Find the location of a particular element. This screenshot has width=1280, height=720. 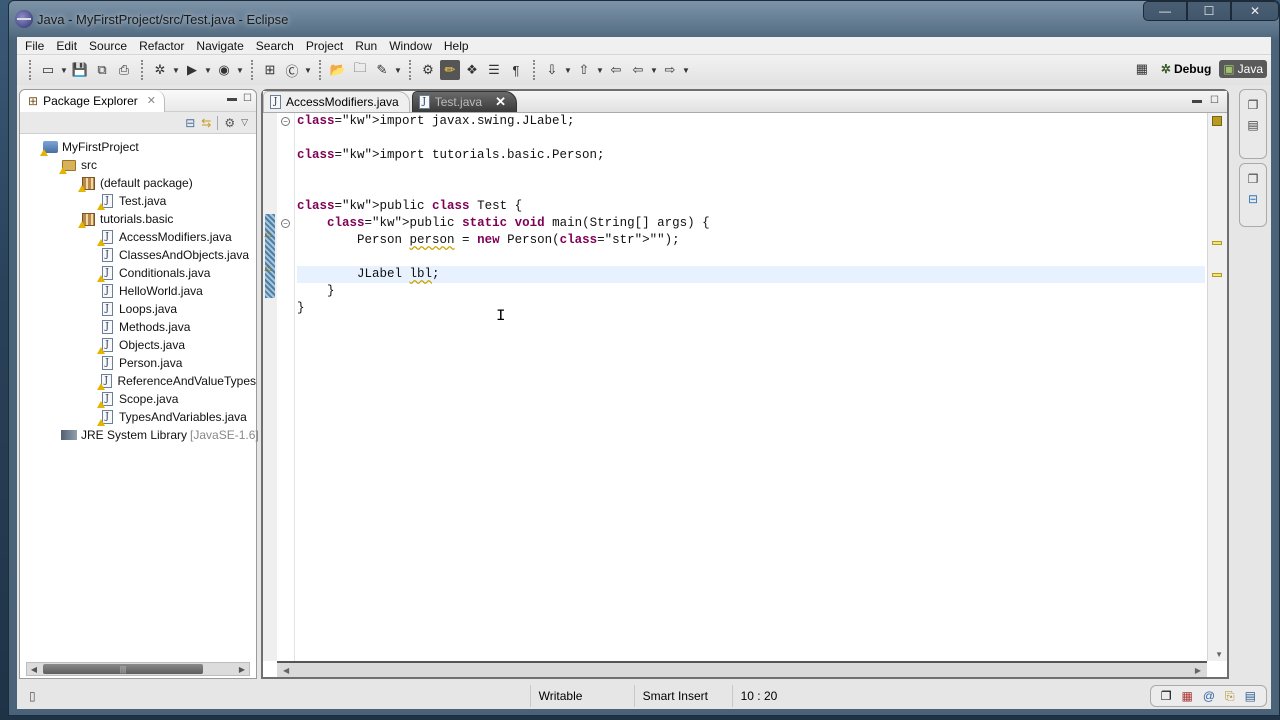

tree-item: J Loops.java is located at coordinates (138, 309).